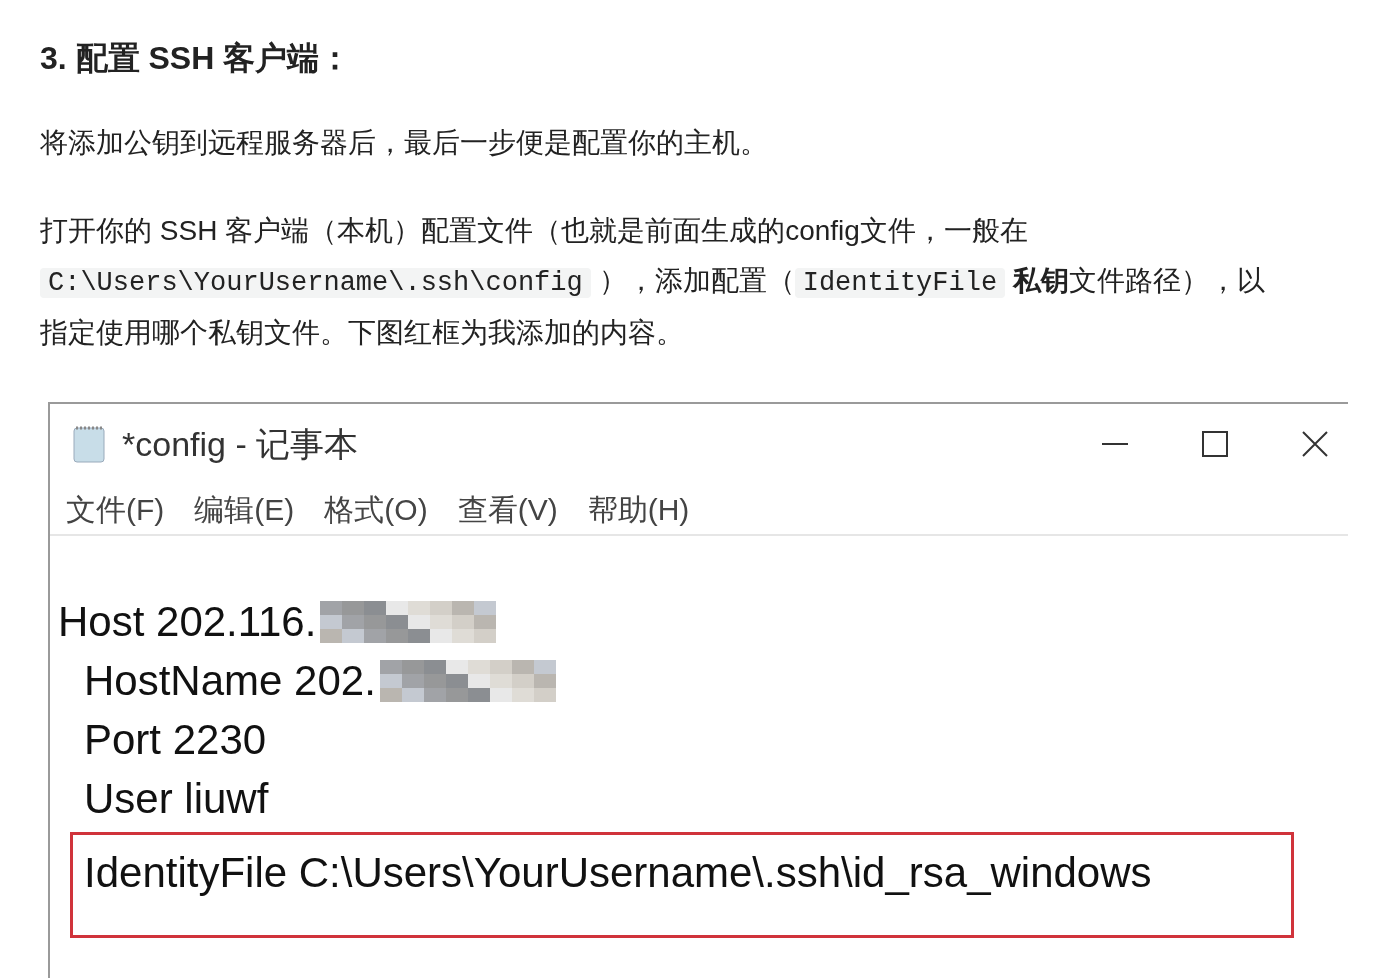  I want to click on window-title: *config - 记事本, so click(240, 444).